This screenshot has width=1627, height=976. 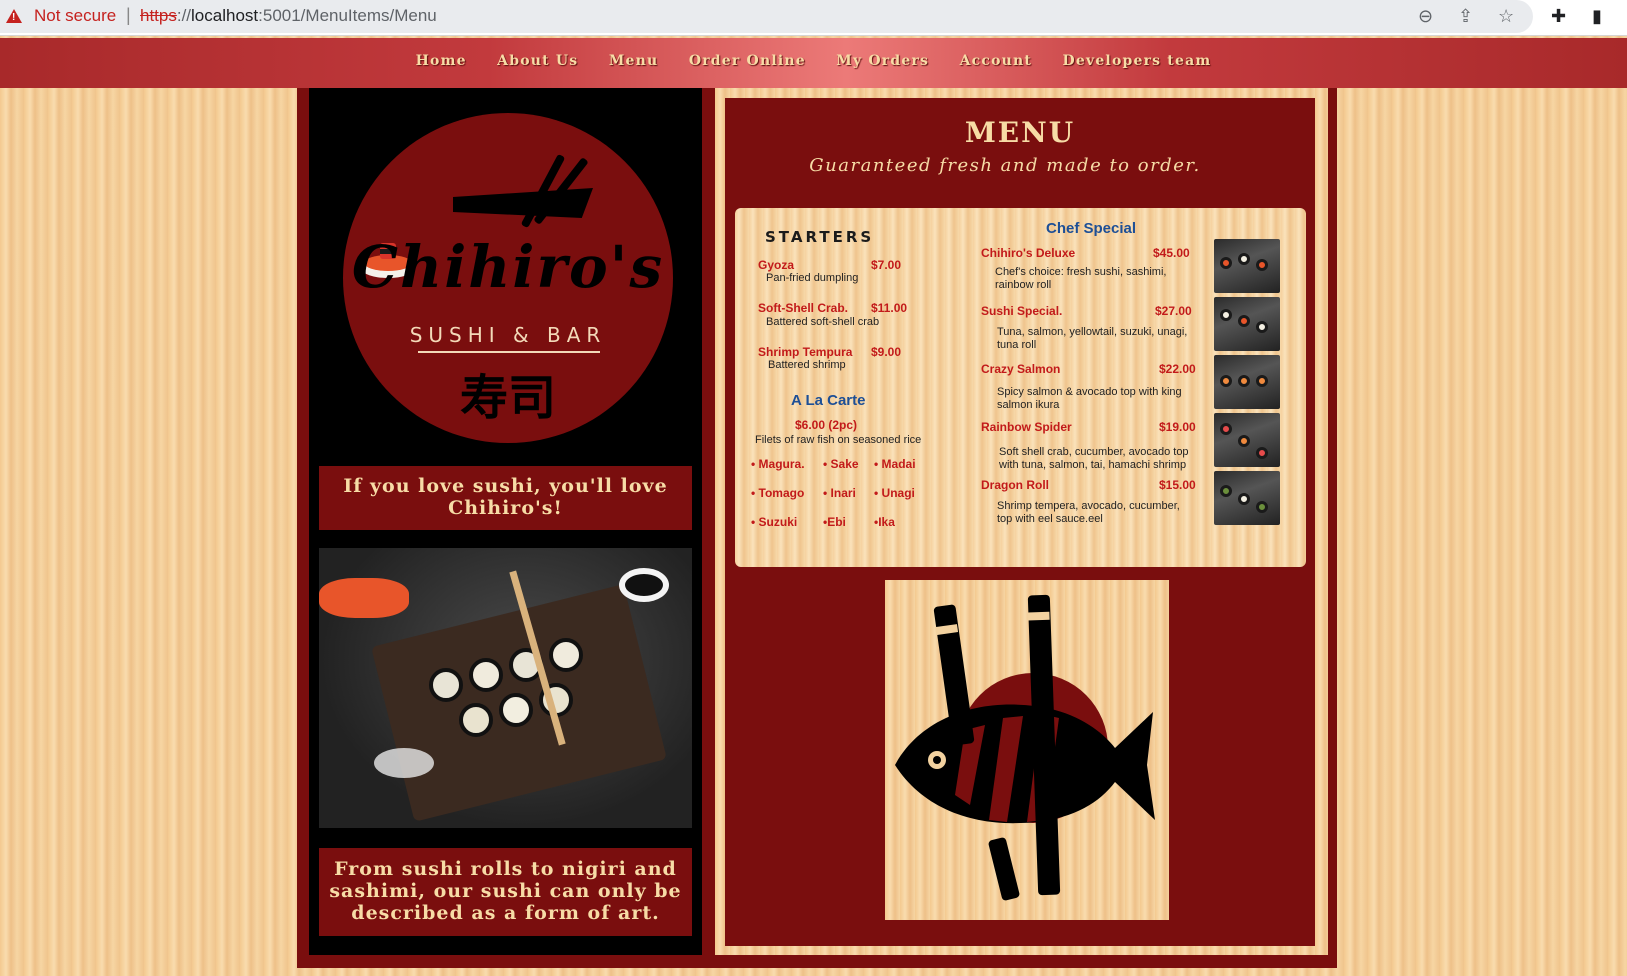 I want to click on a-la-carte-price: $6.00 (2pc), so click(x=826, y=425).